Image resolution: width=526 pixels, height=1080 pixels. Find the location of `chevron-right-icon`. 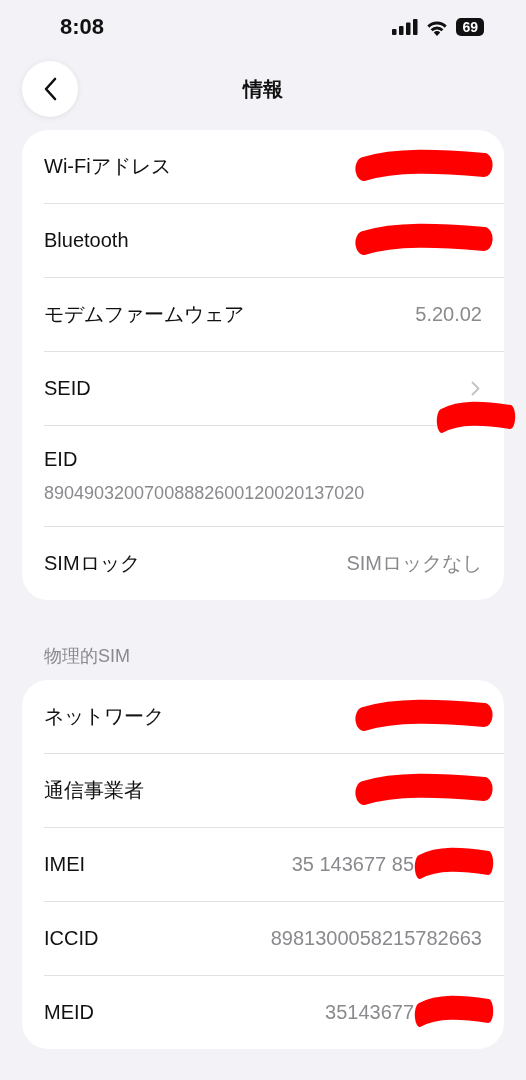

chevron-right-icon is located at coordinates (475, 388).